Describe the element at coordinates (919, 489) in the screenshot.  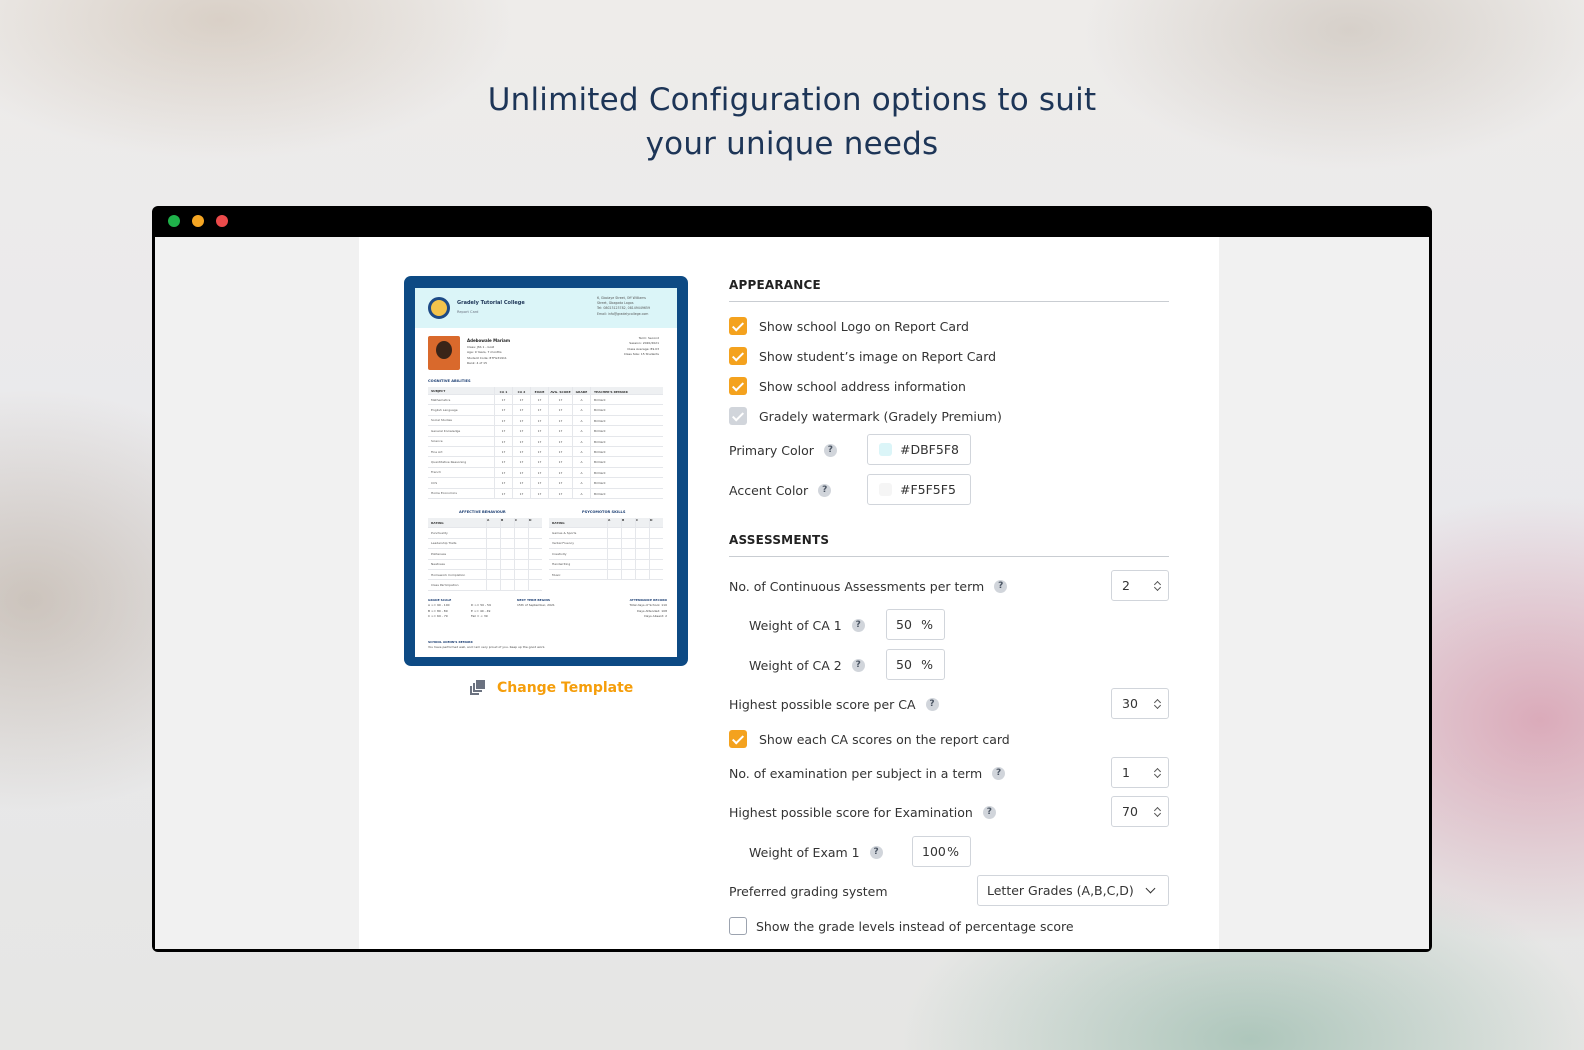
I see `accent-color-input: #F5F5F5` at that location.